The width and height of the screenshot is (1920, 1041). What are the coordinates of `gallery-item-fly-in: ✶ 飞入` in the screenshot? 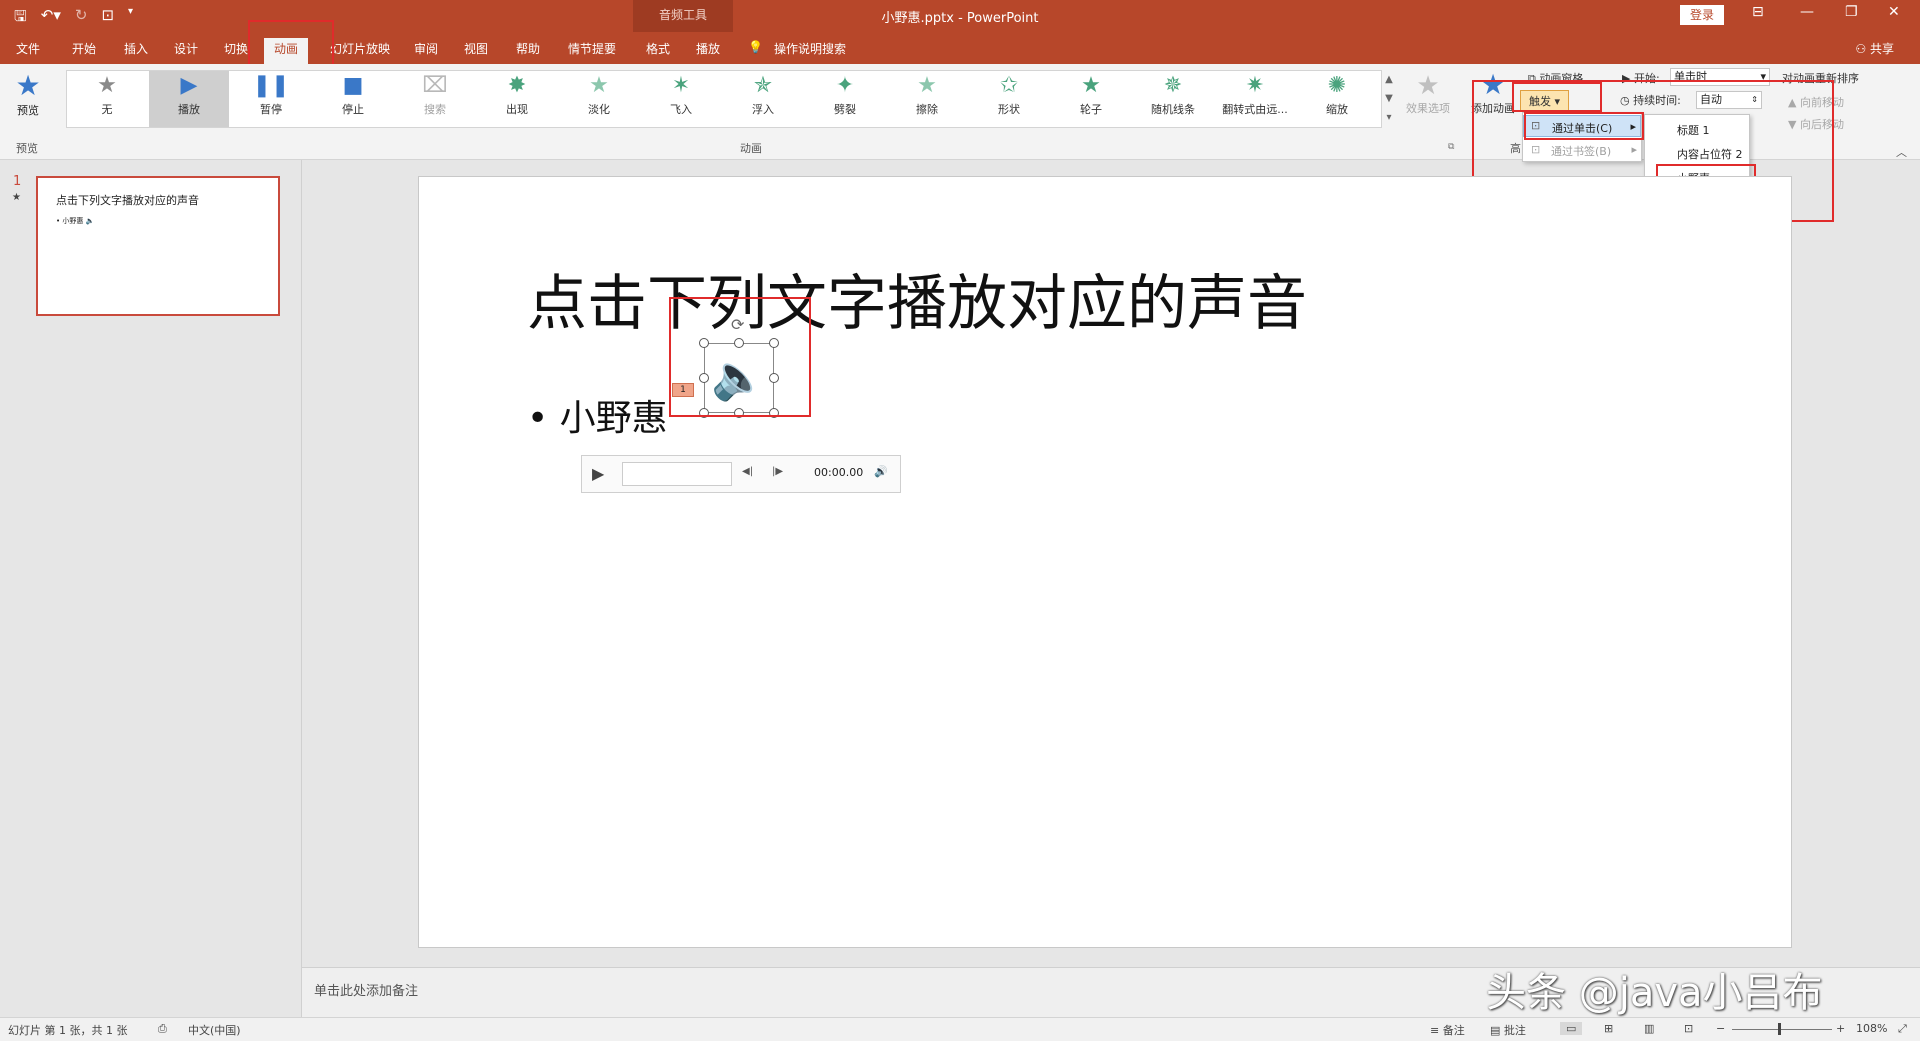 It's located at (681, 99).